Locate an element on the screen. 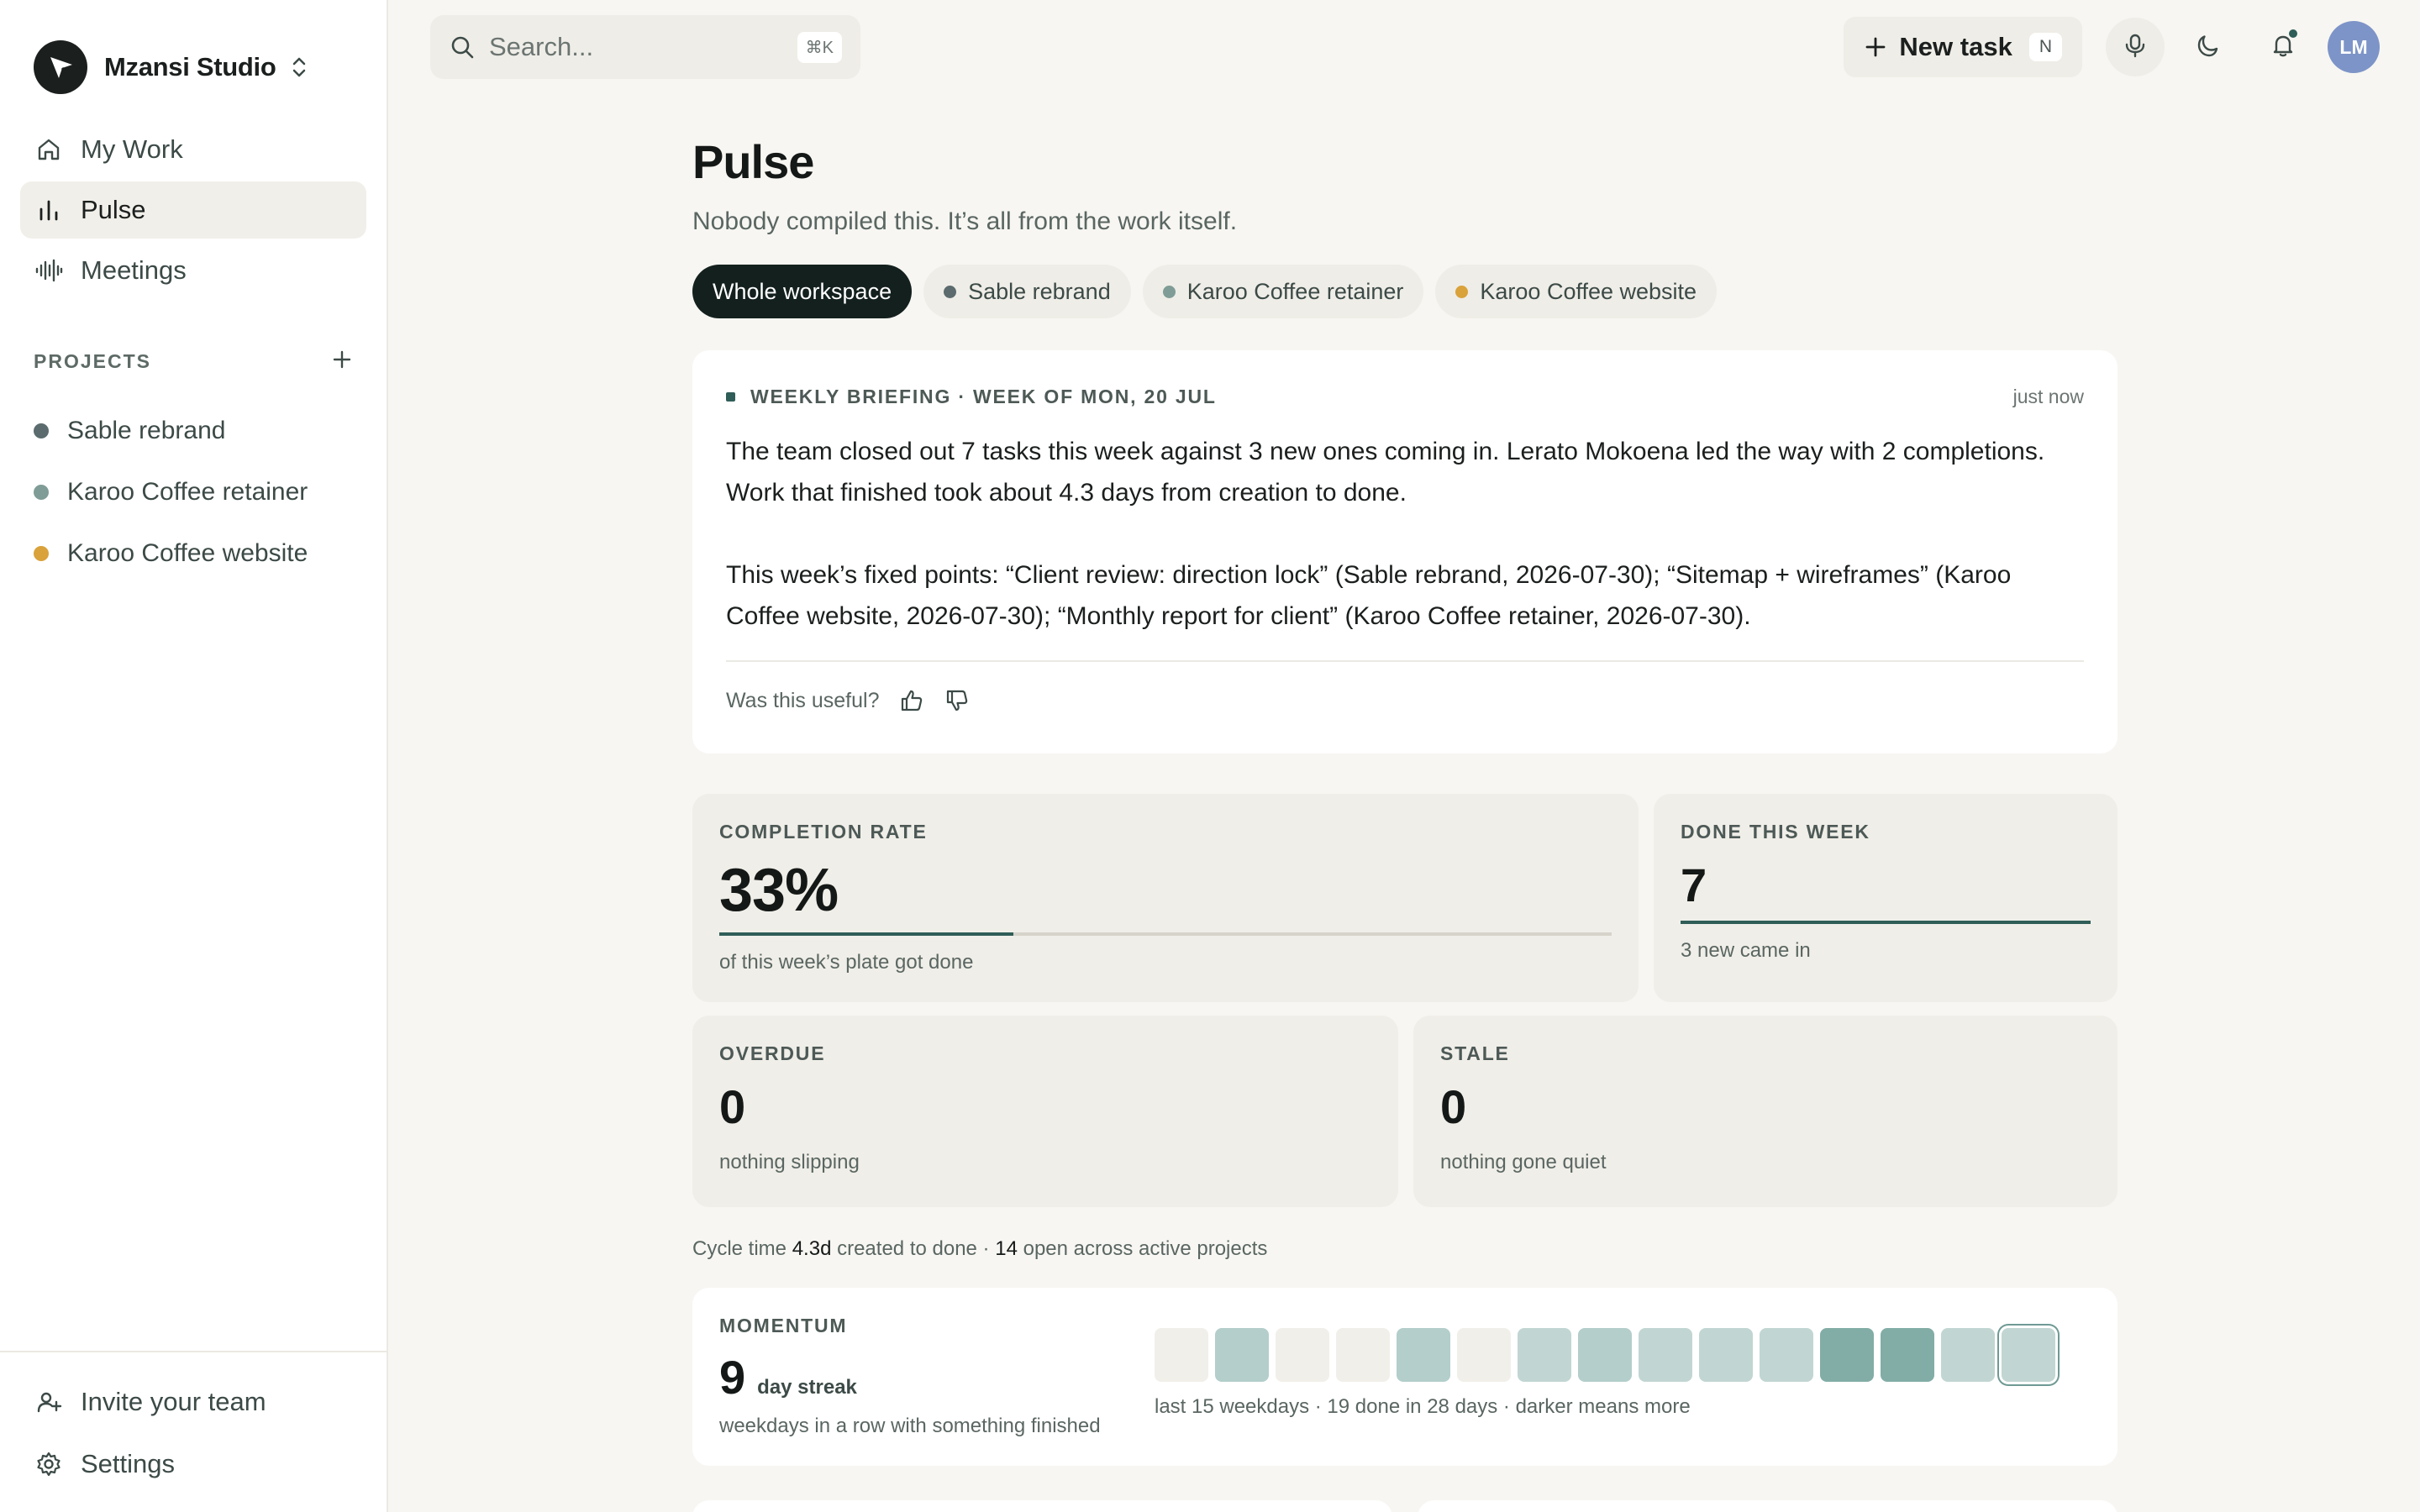 The height and width of the screenshot is (1512, 2420). momentum-streak: 9 day streak is located at coordinates (910, 1377).